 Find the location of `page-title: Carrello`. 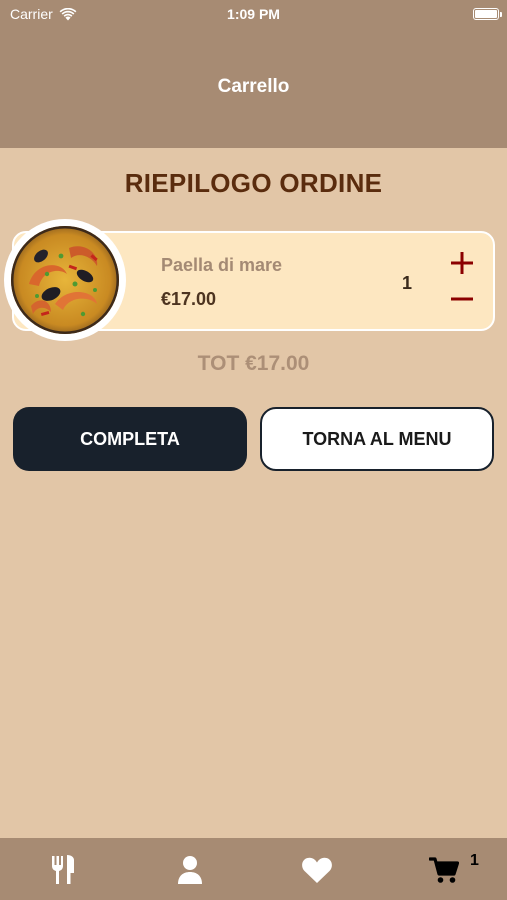

page-title: Carrello is located at coordinates (253, 86).